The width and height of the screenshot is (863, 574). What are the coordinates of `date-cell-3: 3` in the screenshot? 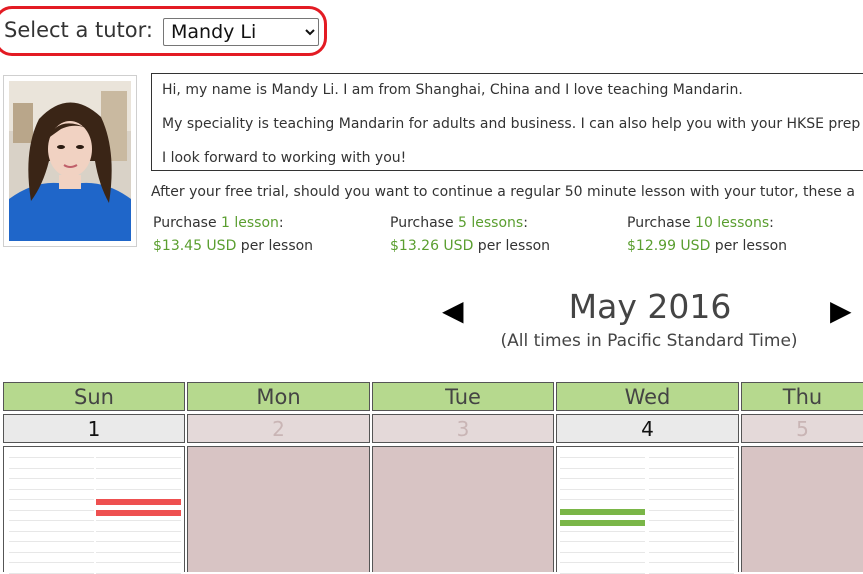 It's located at (463, 428).